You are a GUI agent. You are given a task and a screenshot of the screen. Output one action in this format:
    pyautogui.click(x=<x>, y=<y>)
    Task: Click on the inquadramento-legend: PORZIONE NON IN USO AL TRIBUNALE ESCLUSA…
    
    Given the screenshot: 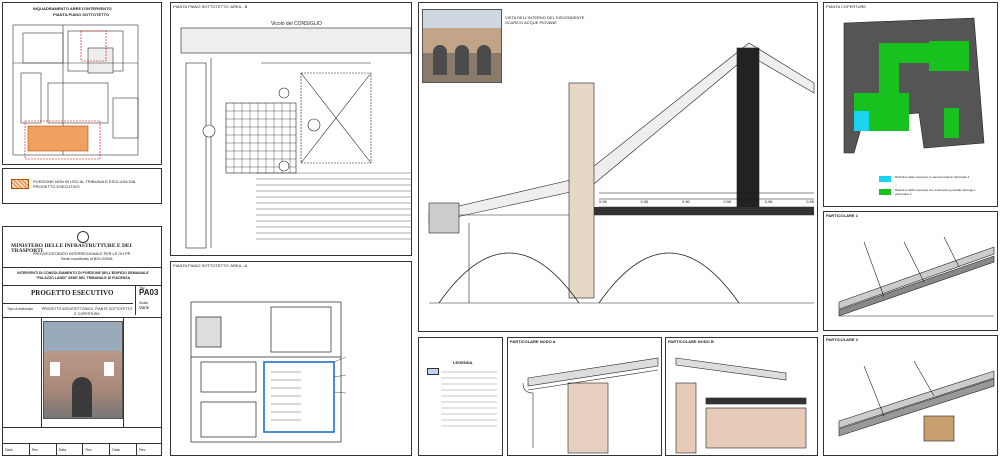 What is the action you would take?
    pyautogui.click(x=82, y=186)
    